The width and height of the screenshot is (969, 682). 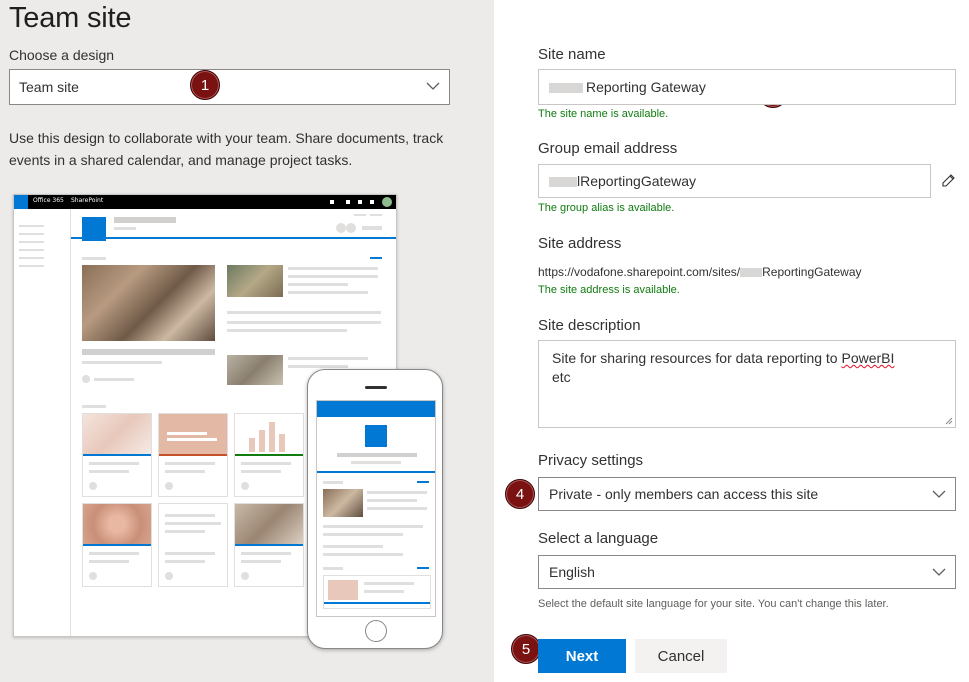 What do you see at coordinates (681, 656) in the screenshot?
I see `cancel-button: Cancel` at bounding box center [681, 656].